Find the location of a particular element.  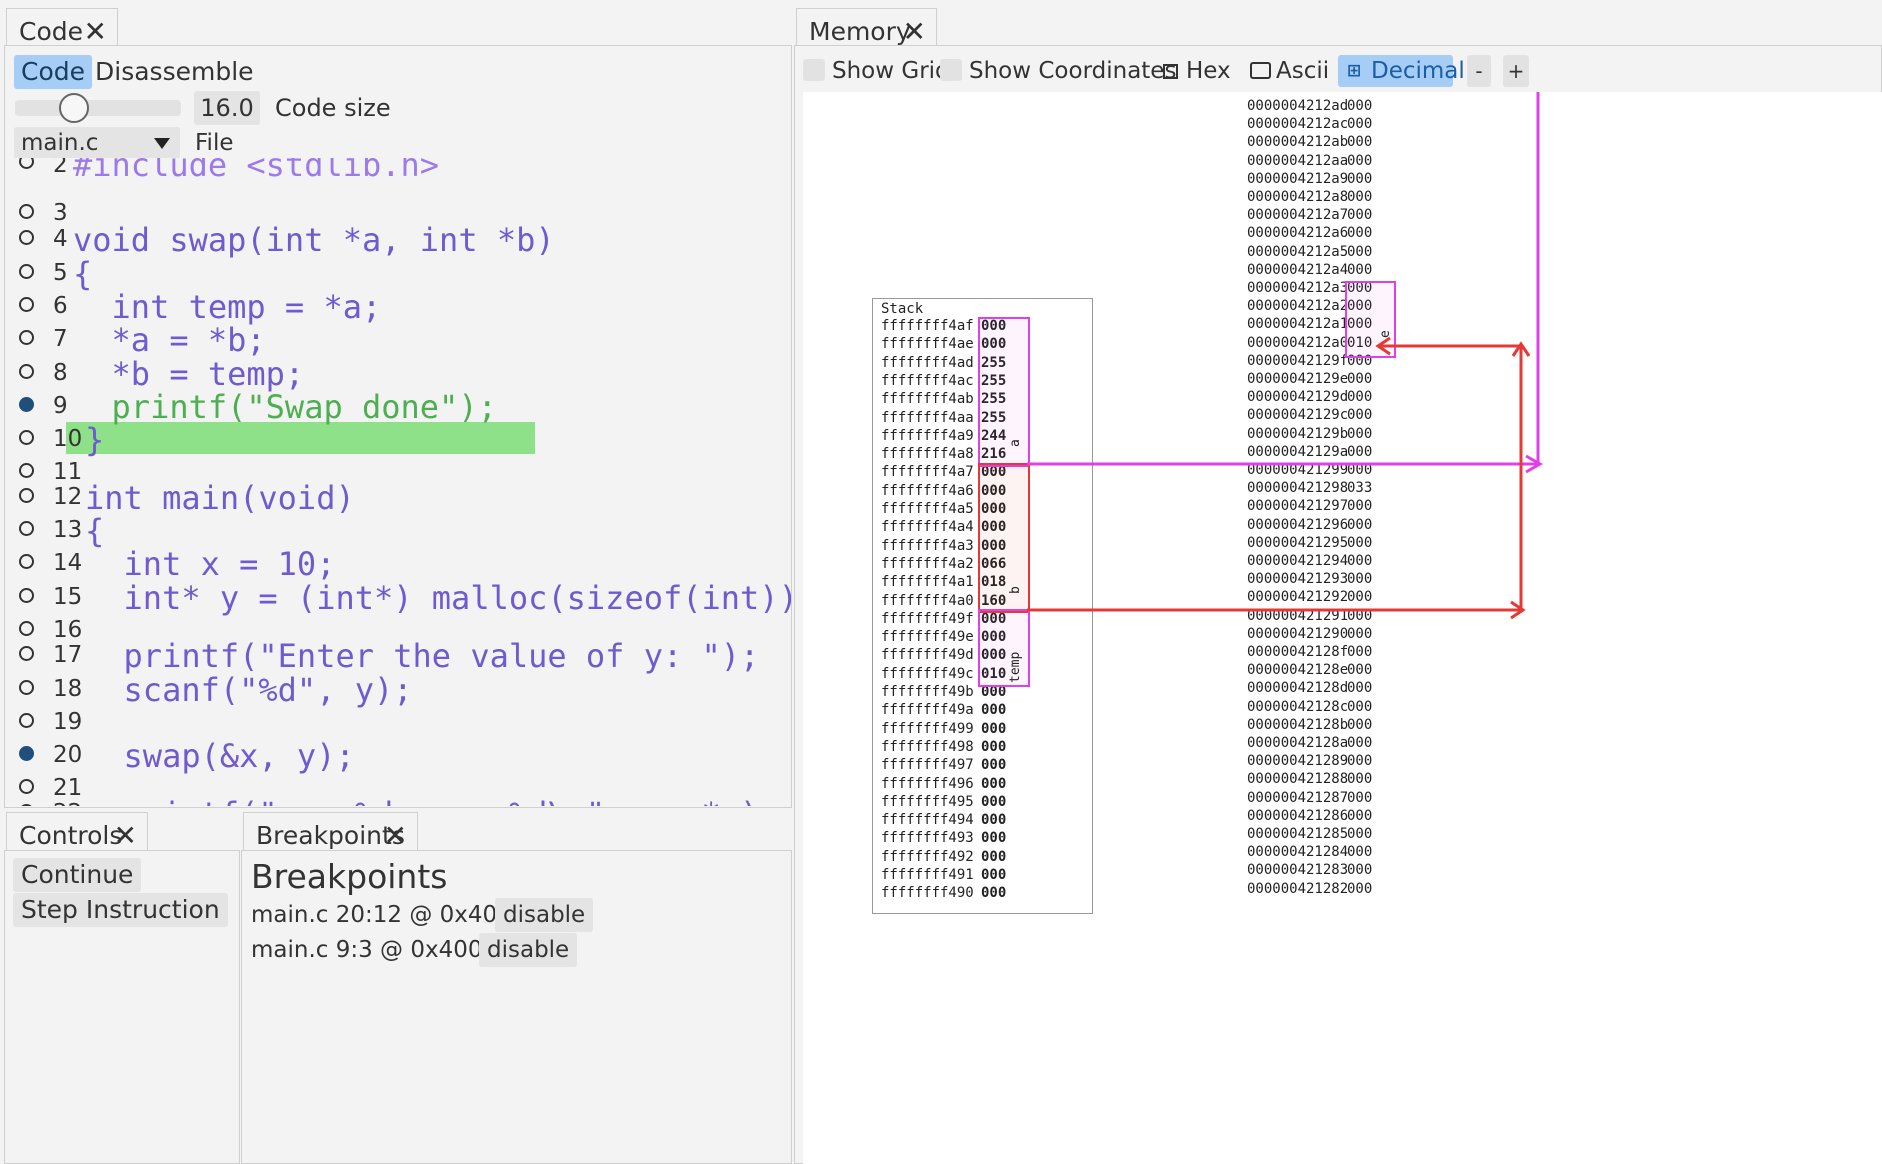

code-line: int* y = (int*) malloc(sizeof(int)); is located at coordinates (438, 598).